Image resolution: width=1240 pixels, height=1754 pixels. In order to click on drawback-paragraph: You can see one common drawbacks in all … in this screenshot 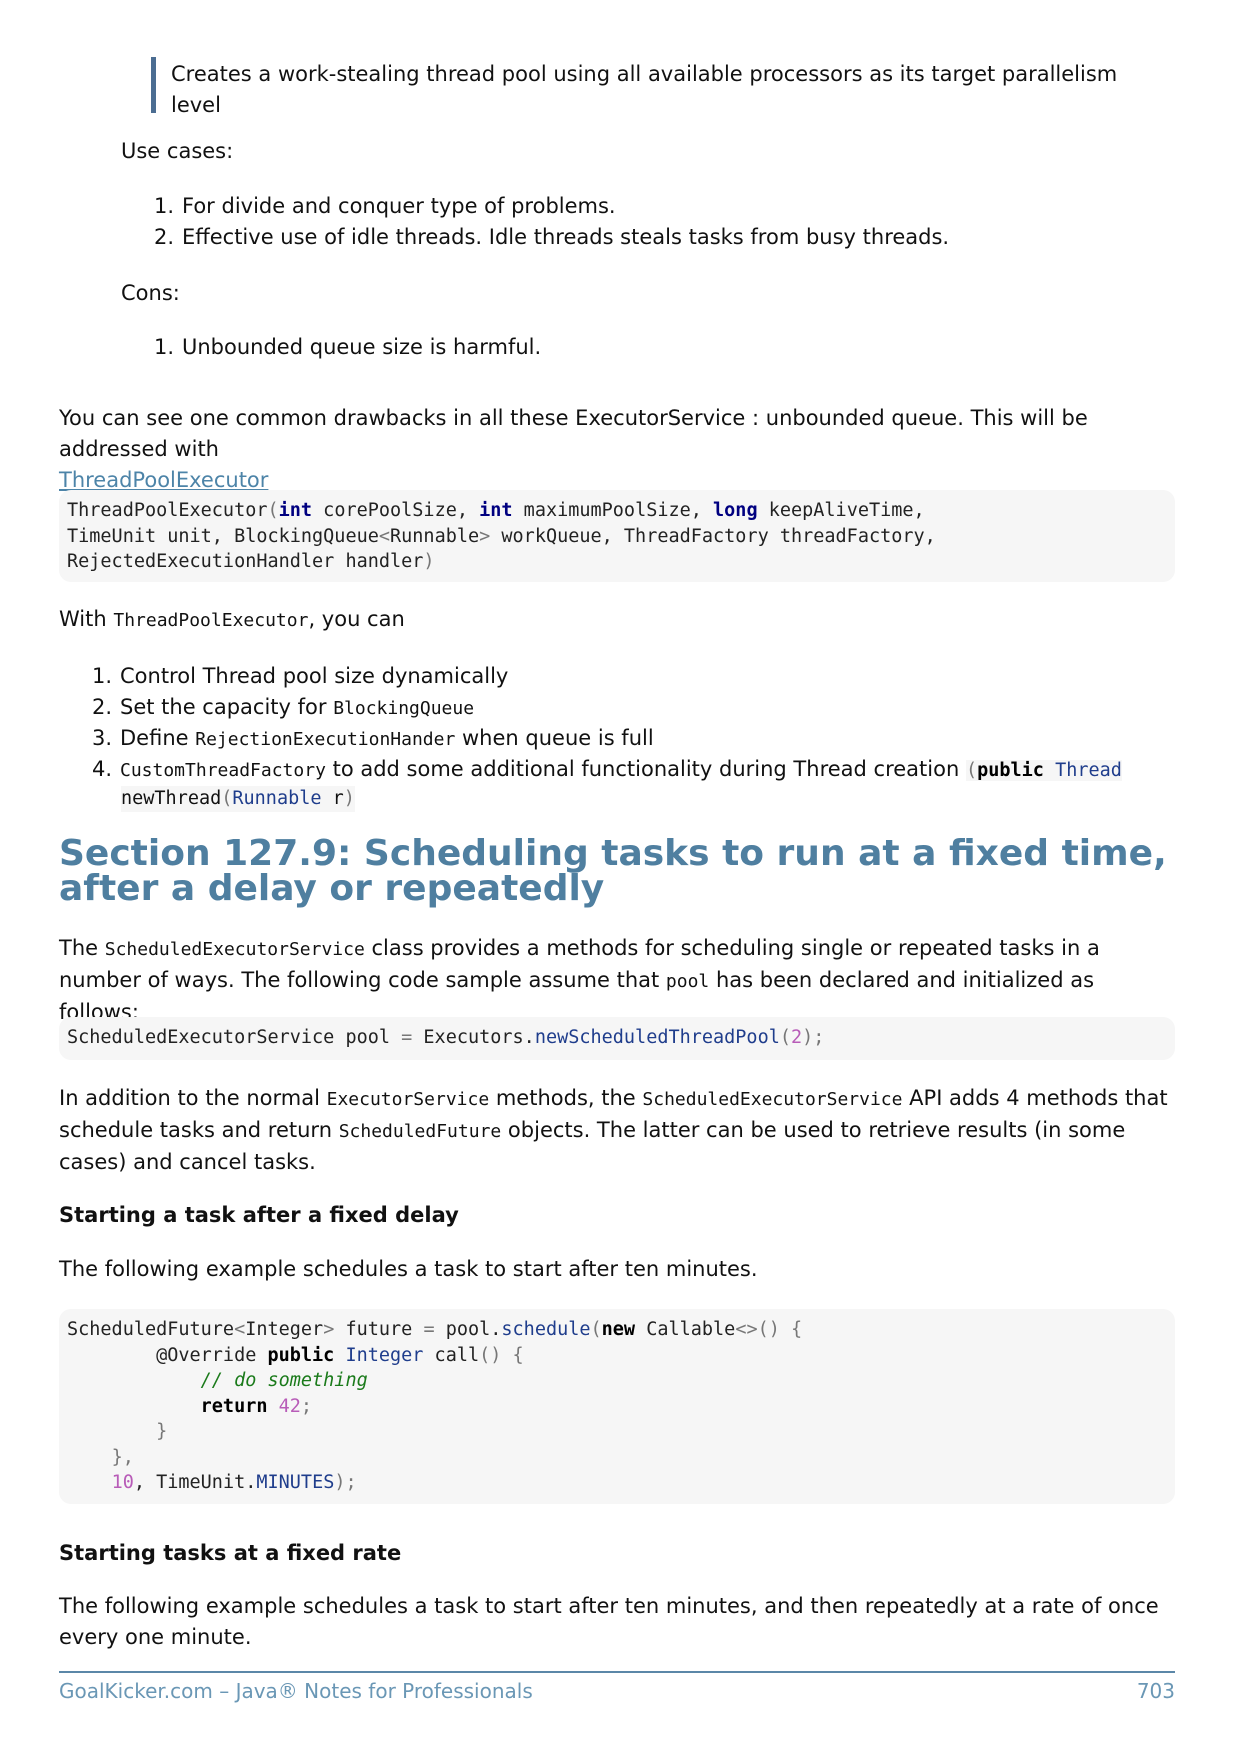, I will do `click(573, 449)`.